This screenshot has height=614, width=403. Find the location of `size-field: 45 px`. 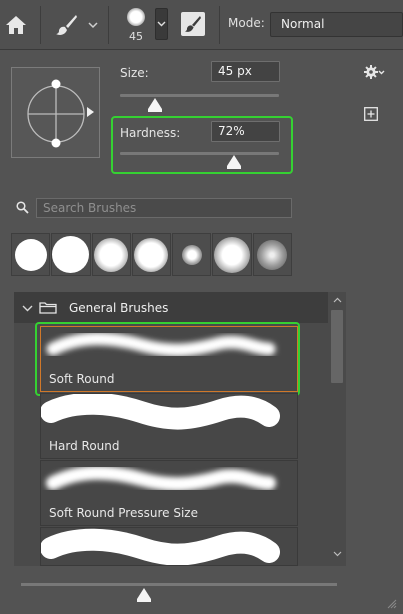

size-field: 45 px is located at coordinates (245, 71).